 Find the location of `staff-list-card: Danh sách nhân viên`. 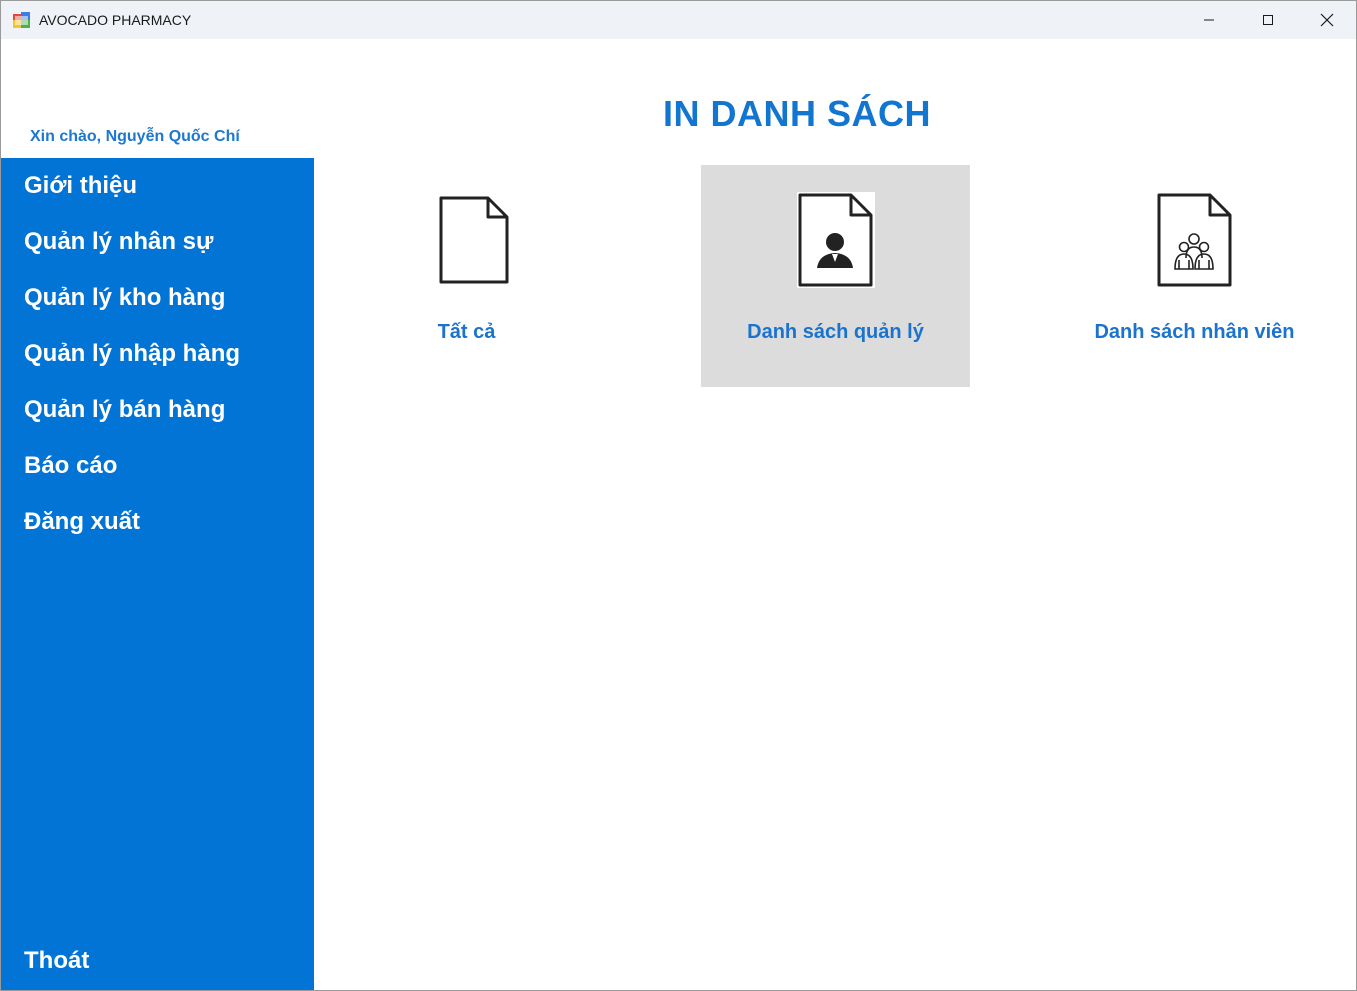

staff-list-card: Danh sách nhân viên is located at coordinates (1194, 276).